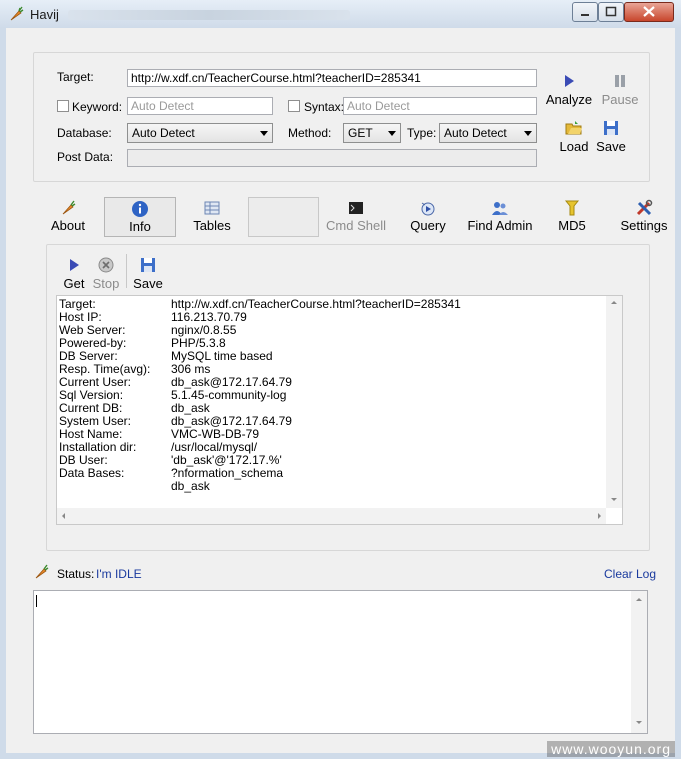  What do you see at coordinates (119, 574) in the screenshot?
I see `status-value: I'm IDLE` at bounding box center [119, 574].